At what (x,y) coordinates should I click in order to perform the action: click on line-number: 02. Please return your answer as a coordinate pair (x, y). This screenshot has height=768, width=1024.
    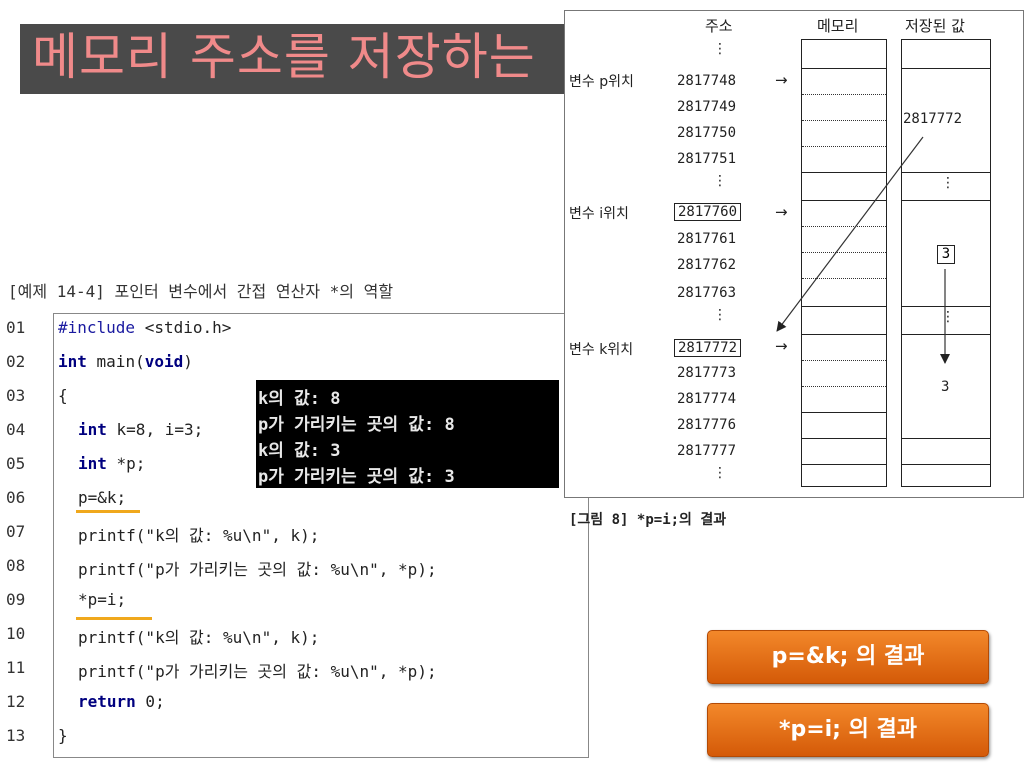
    Looking at the image, I should click on (16, 361).